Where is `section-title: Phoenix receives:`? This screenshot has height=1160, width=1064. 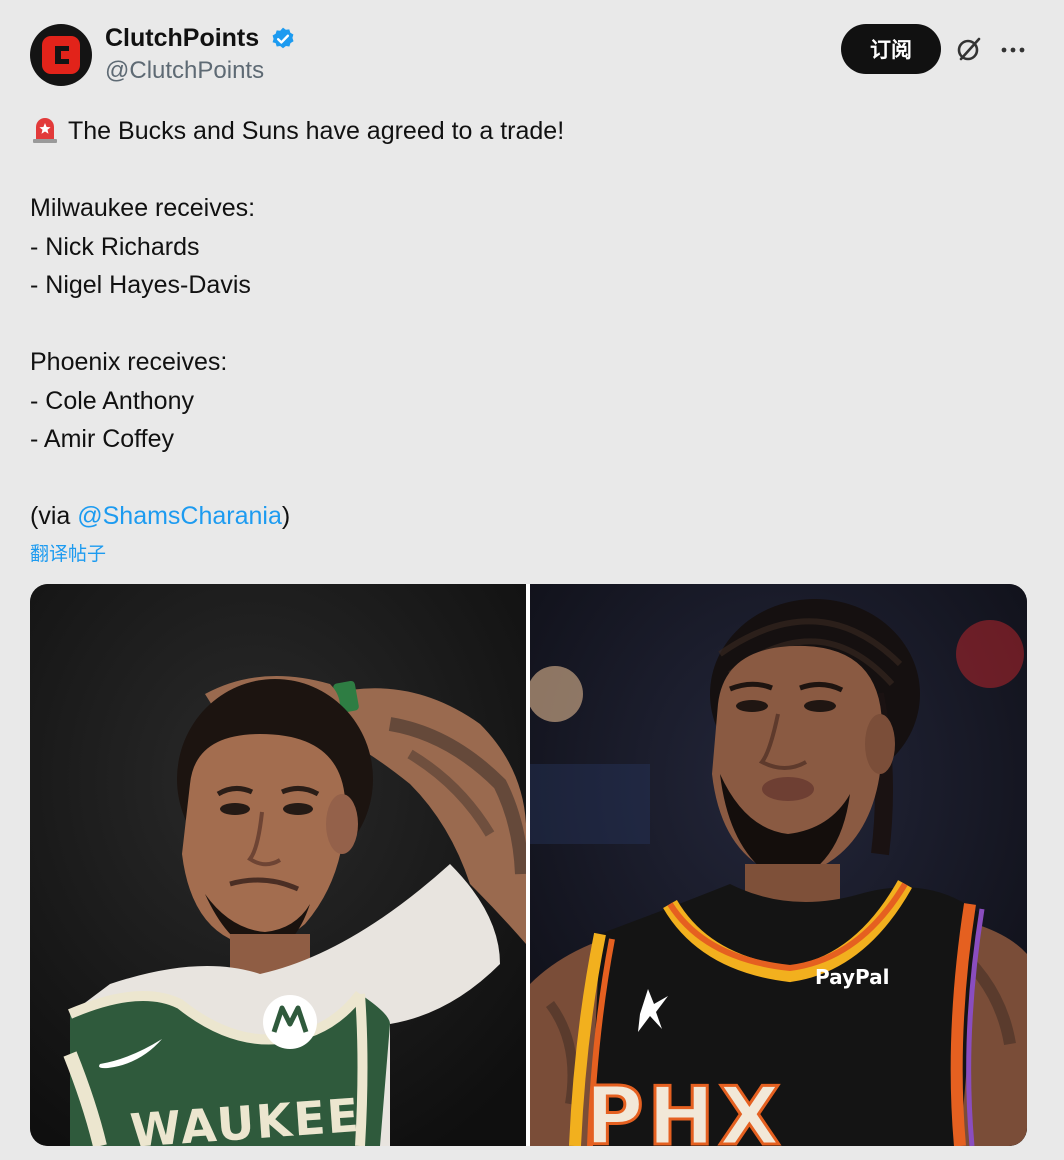
section-title: Phoenix receives: is located at coordinates (129, 362).